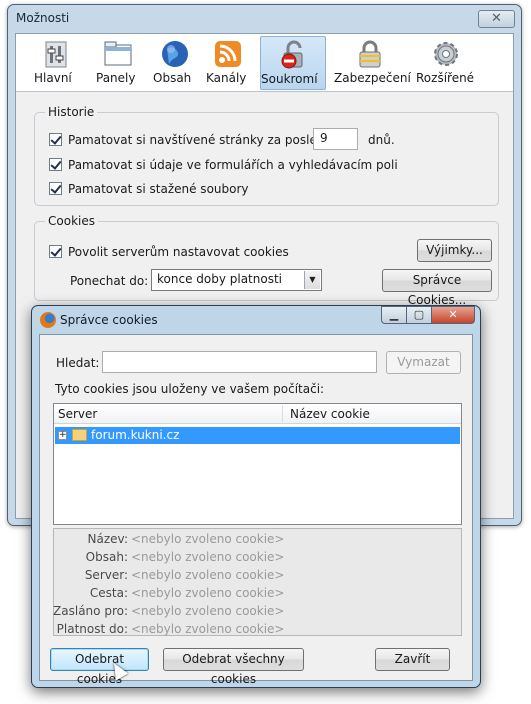 The image size is (531, 704). I want to click on remember-downloads-checkbox: Pamatovat si stažené soubory, so click(149, 189).